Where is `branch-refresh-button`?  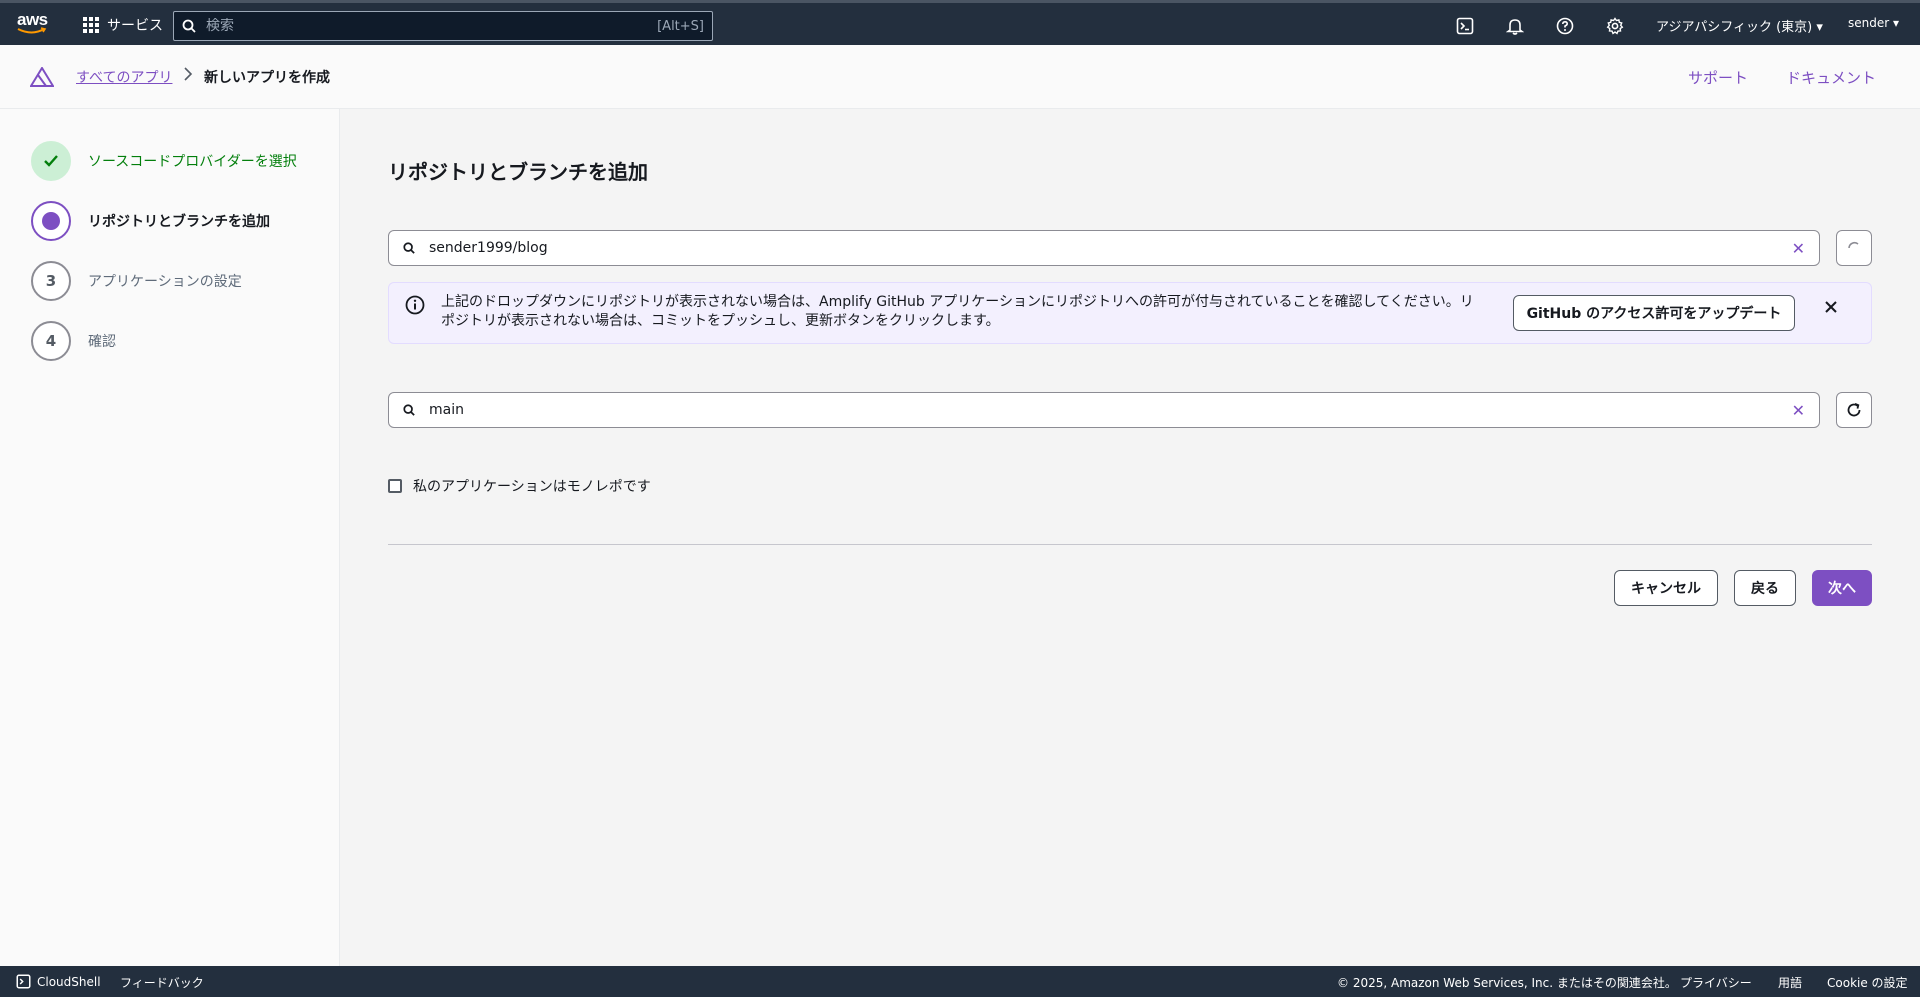 branch-refresh-button is located at coordinates (1854, 410).